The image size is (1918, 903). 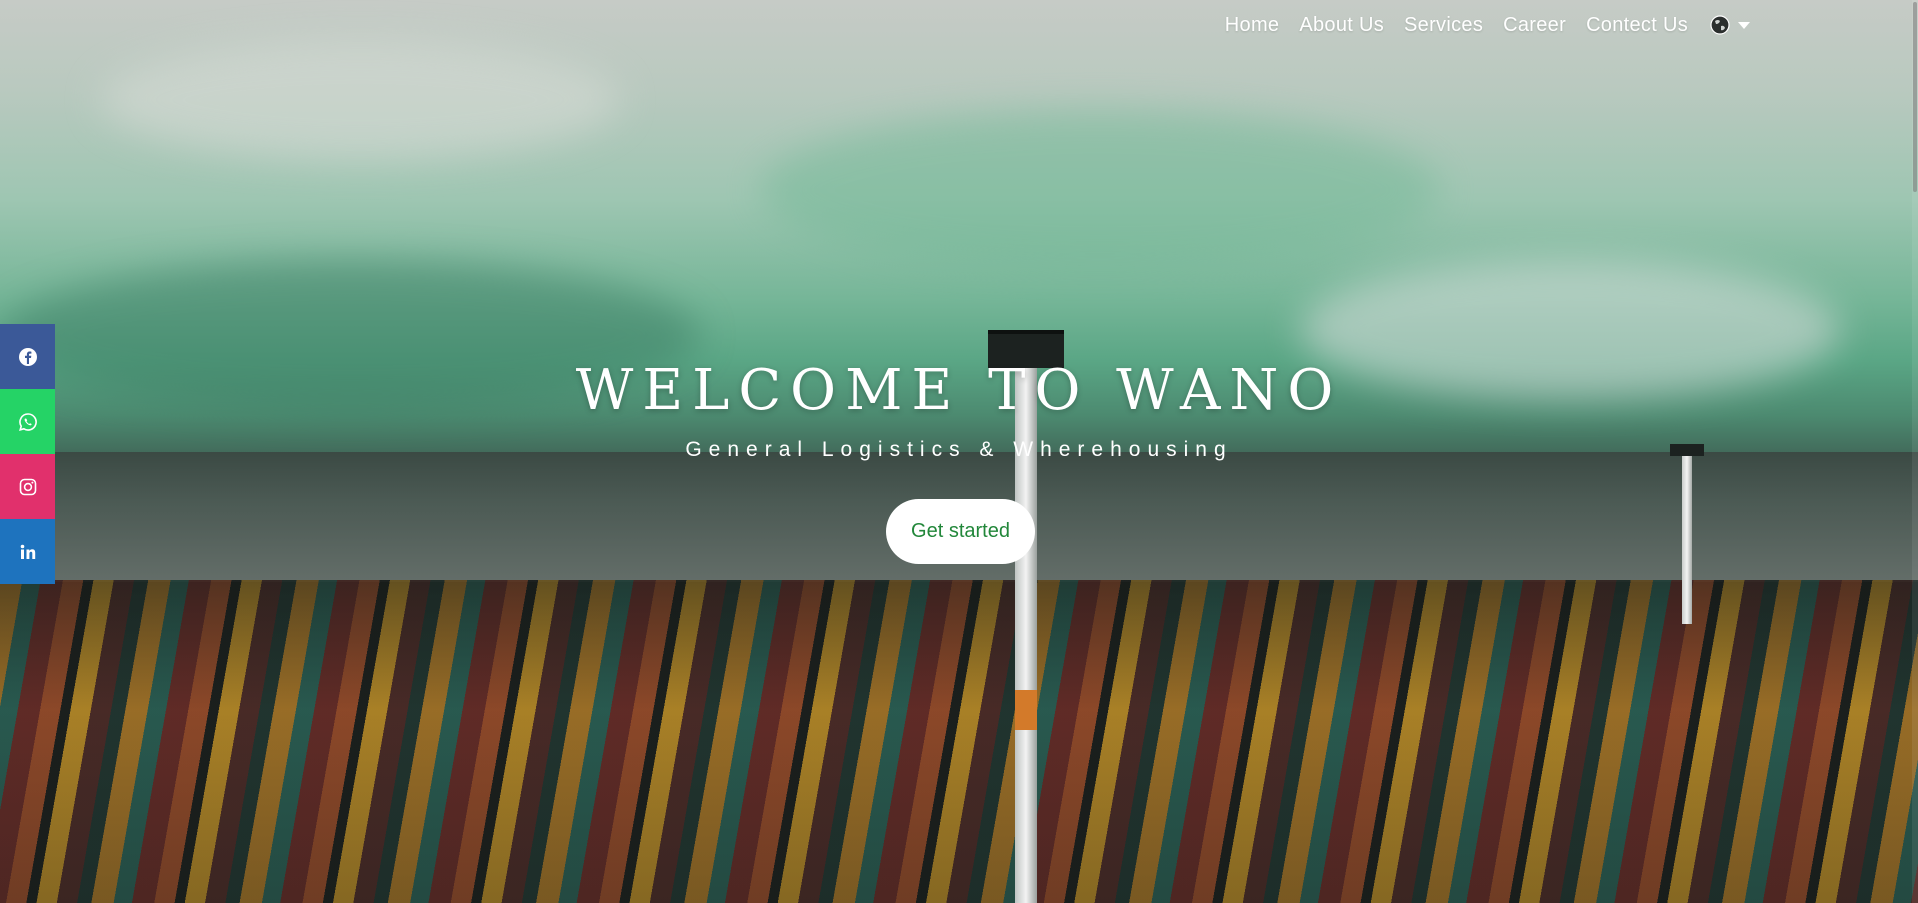 What do you see at coordinates (1341, 25) in the screenshot?
I see `nav-item-about-us: About Us` at bounding box center [1341, 25].